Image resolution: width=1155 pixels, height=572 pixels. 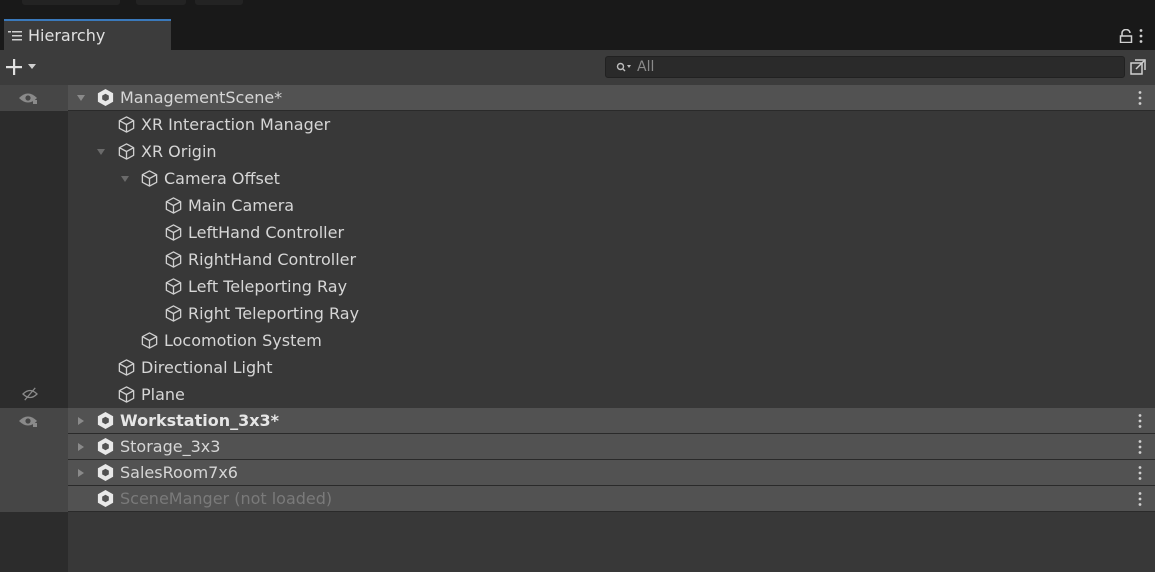 What do you see at coordinates (179, 472) in the screenshot?
I see `row-label: SalesRoom7x6` at bounding box center [179, 472].